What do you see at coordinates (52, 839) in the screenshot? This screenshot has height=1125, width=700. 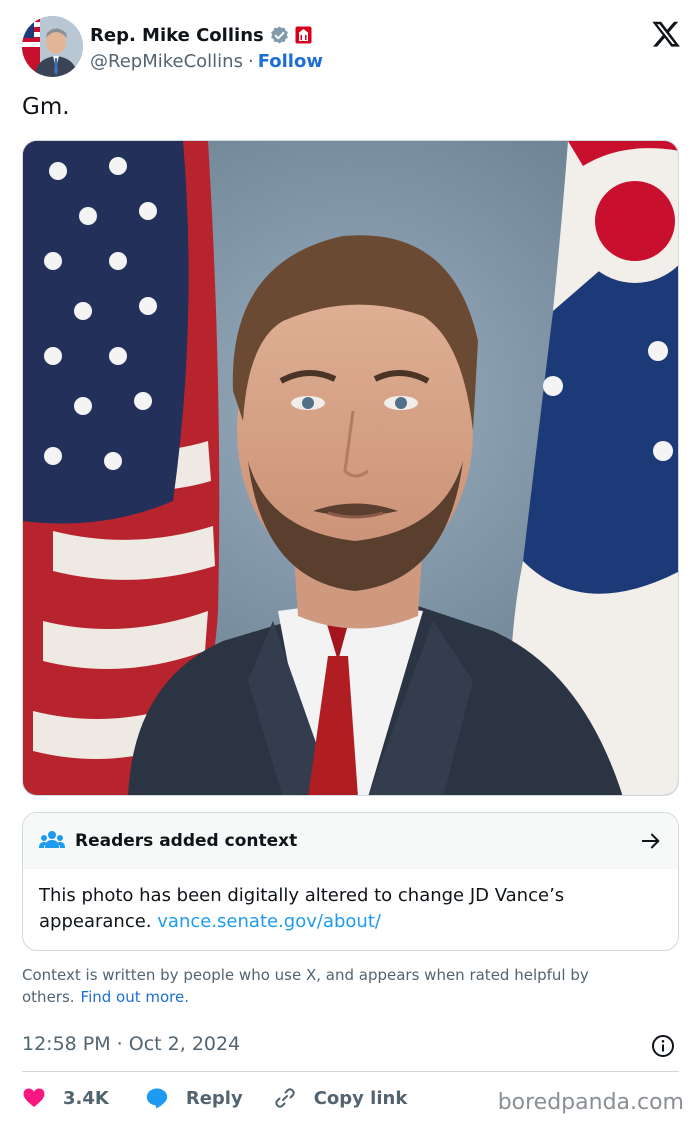 I see `people-icon` at bounding box center [52, 839].